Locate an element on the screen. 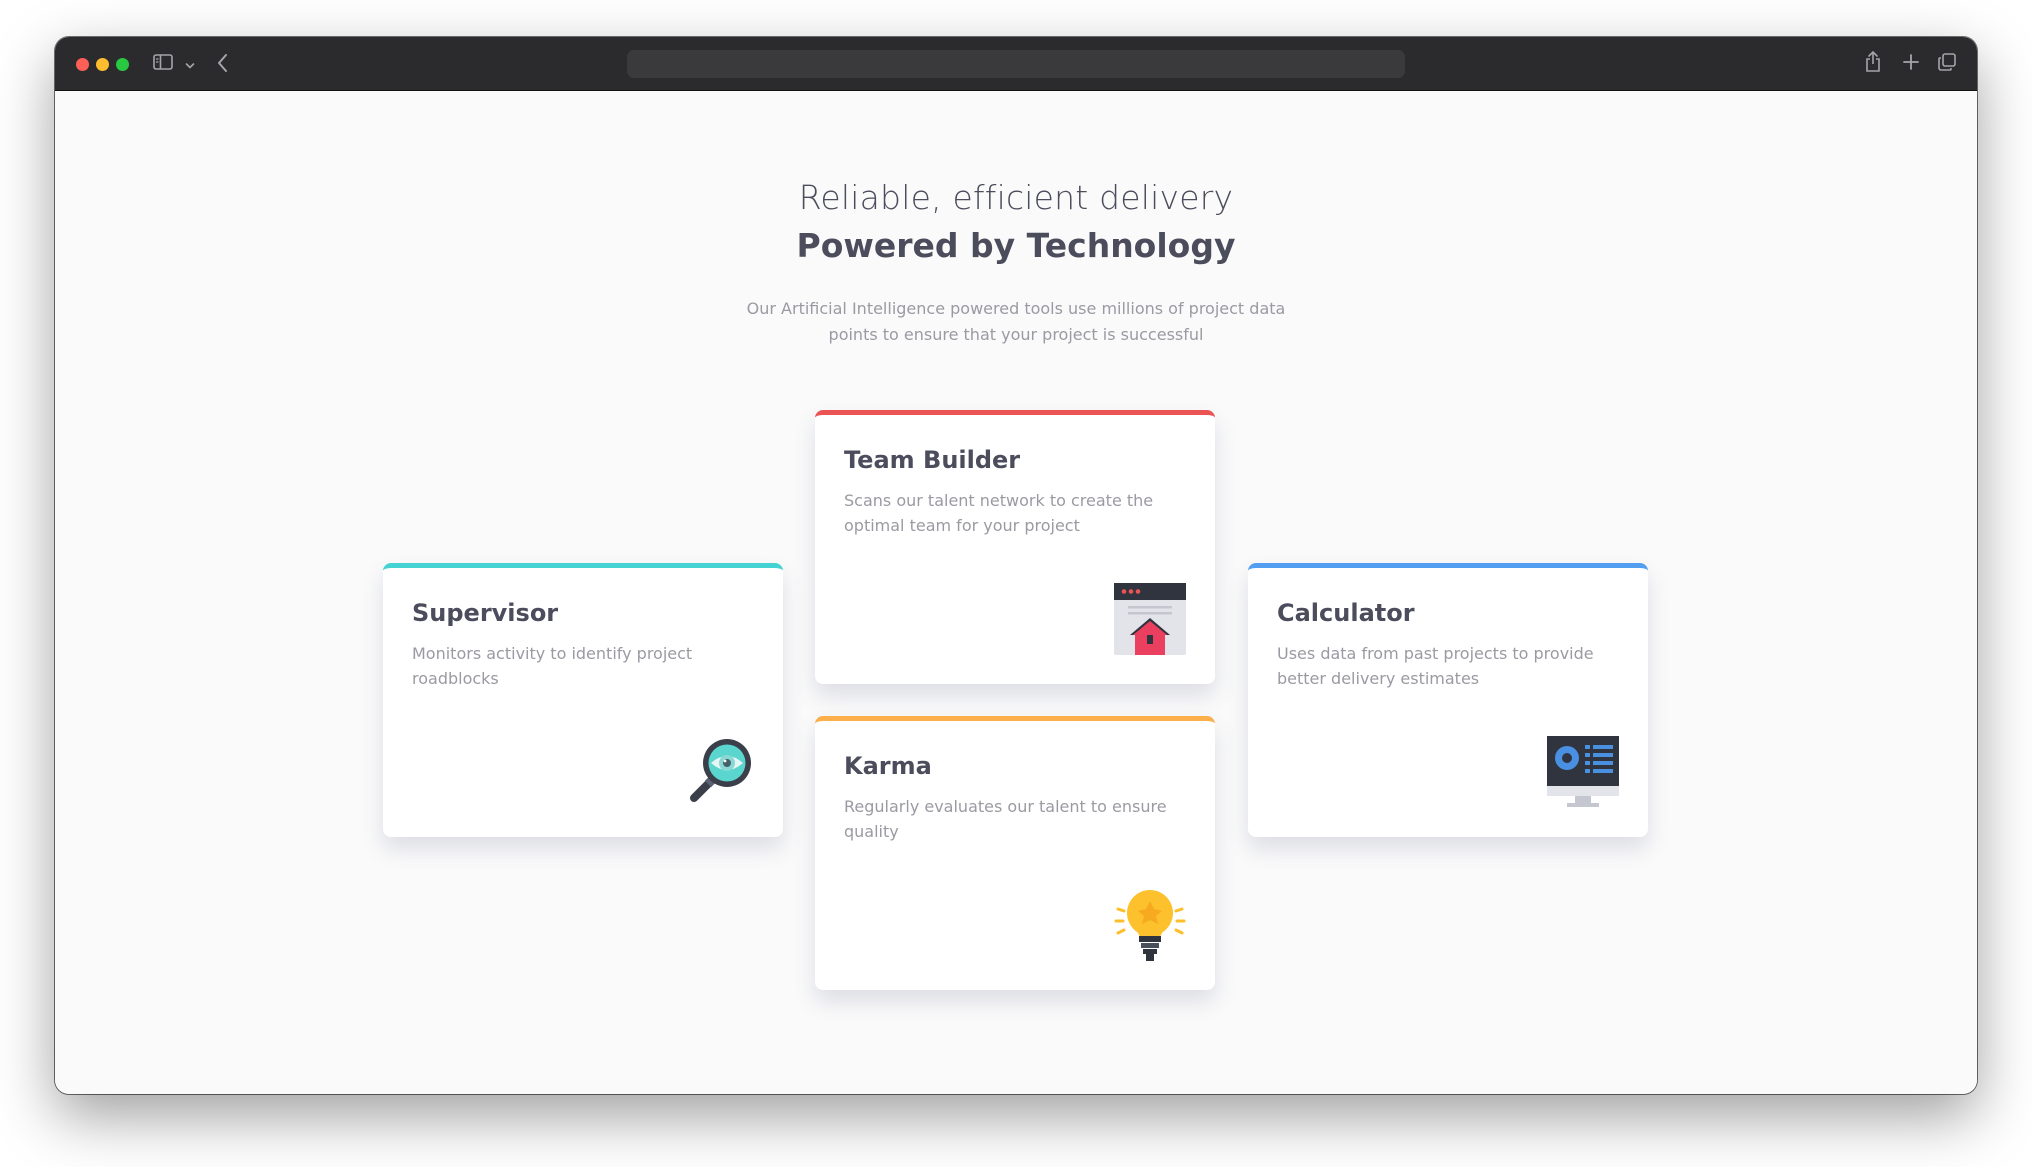  minimize-window-button is located at coordinates (102, 64).